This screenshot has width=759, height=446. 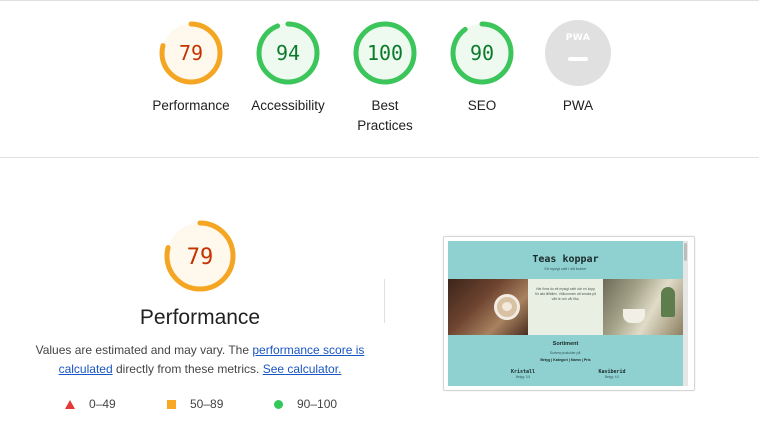 I want to click on gauge-performance-ring: 79, so click(x=191, y=53).